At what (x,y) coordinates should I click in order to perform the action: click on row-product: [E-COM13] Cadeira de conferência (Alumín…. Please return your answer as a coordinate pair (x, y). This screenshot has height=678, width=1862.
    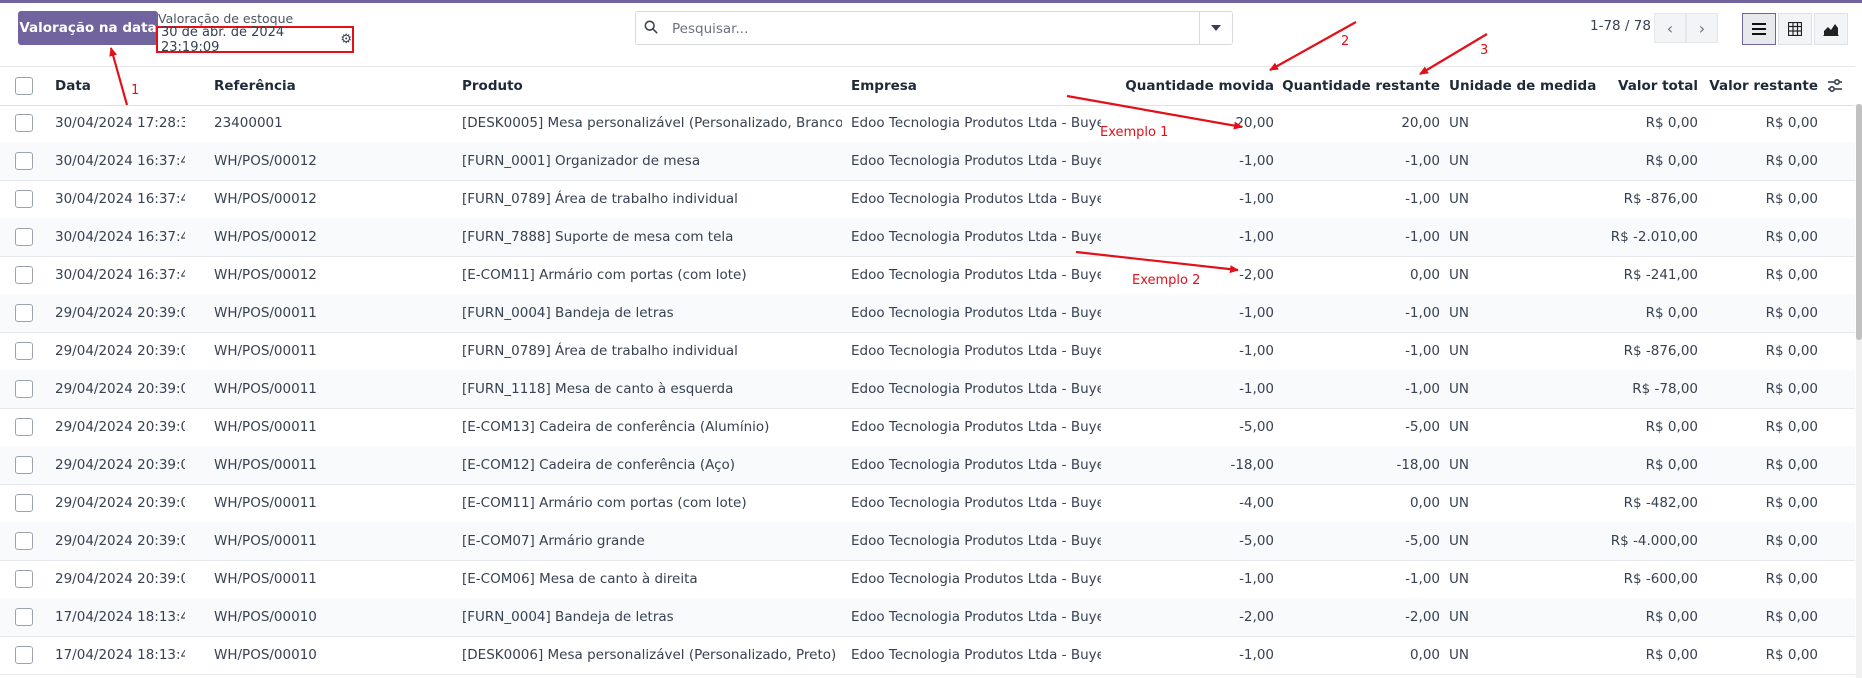
    Looking at the image, I should click on (616, 427).